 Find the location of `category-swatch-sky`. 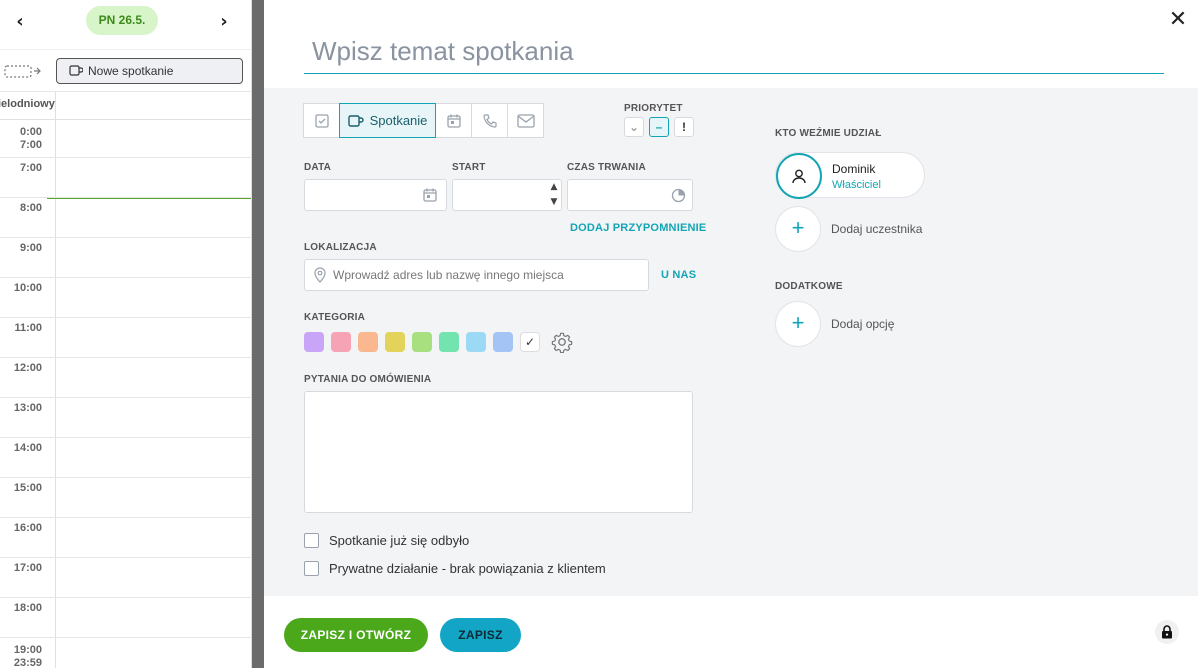

category-swatch-sky is located at coordinates (476, 342).